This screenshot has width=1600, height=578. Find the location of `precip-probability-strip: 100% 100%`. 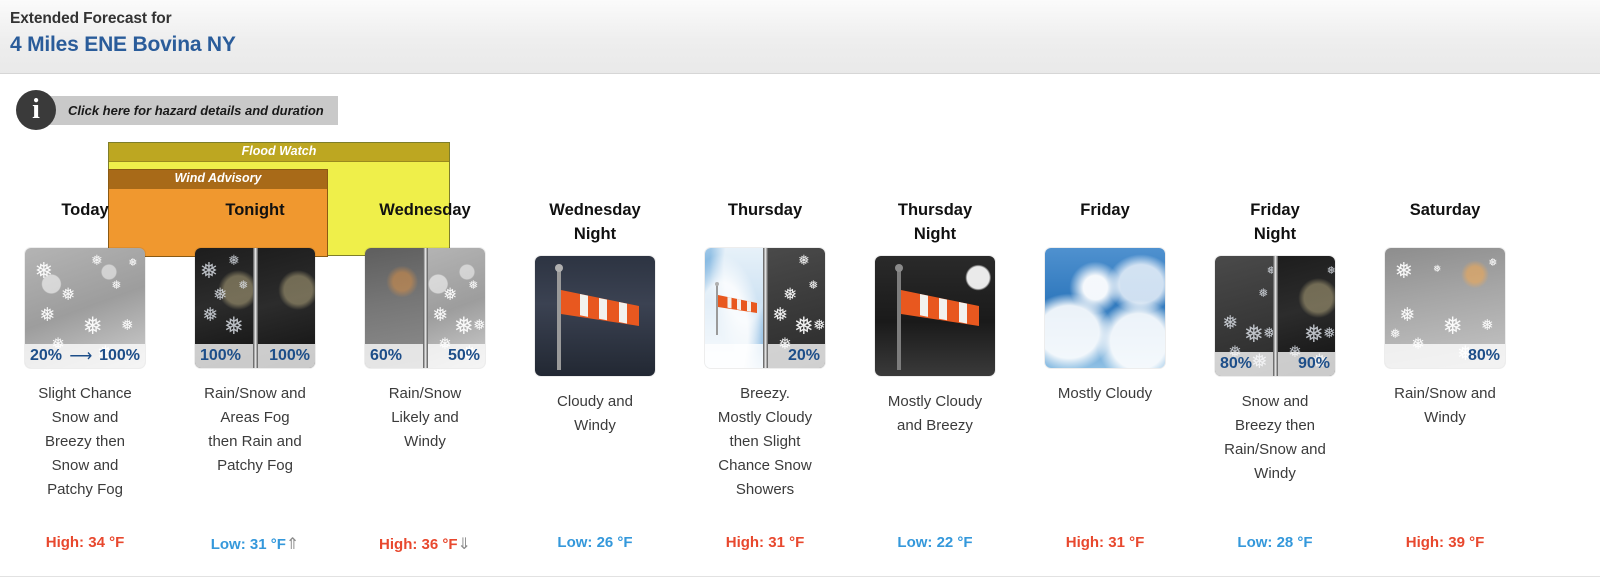

precip-probability-strip: 100% 100% is located at coordinates (255, 356).